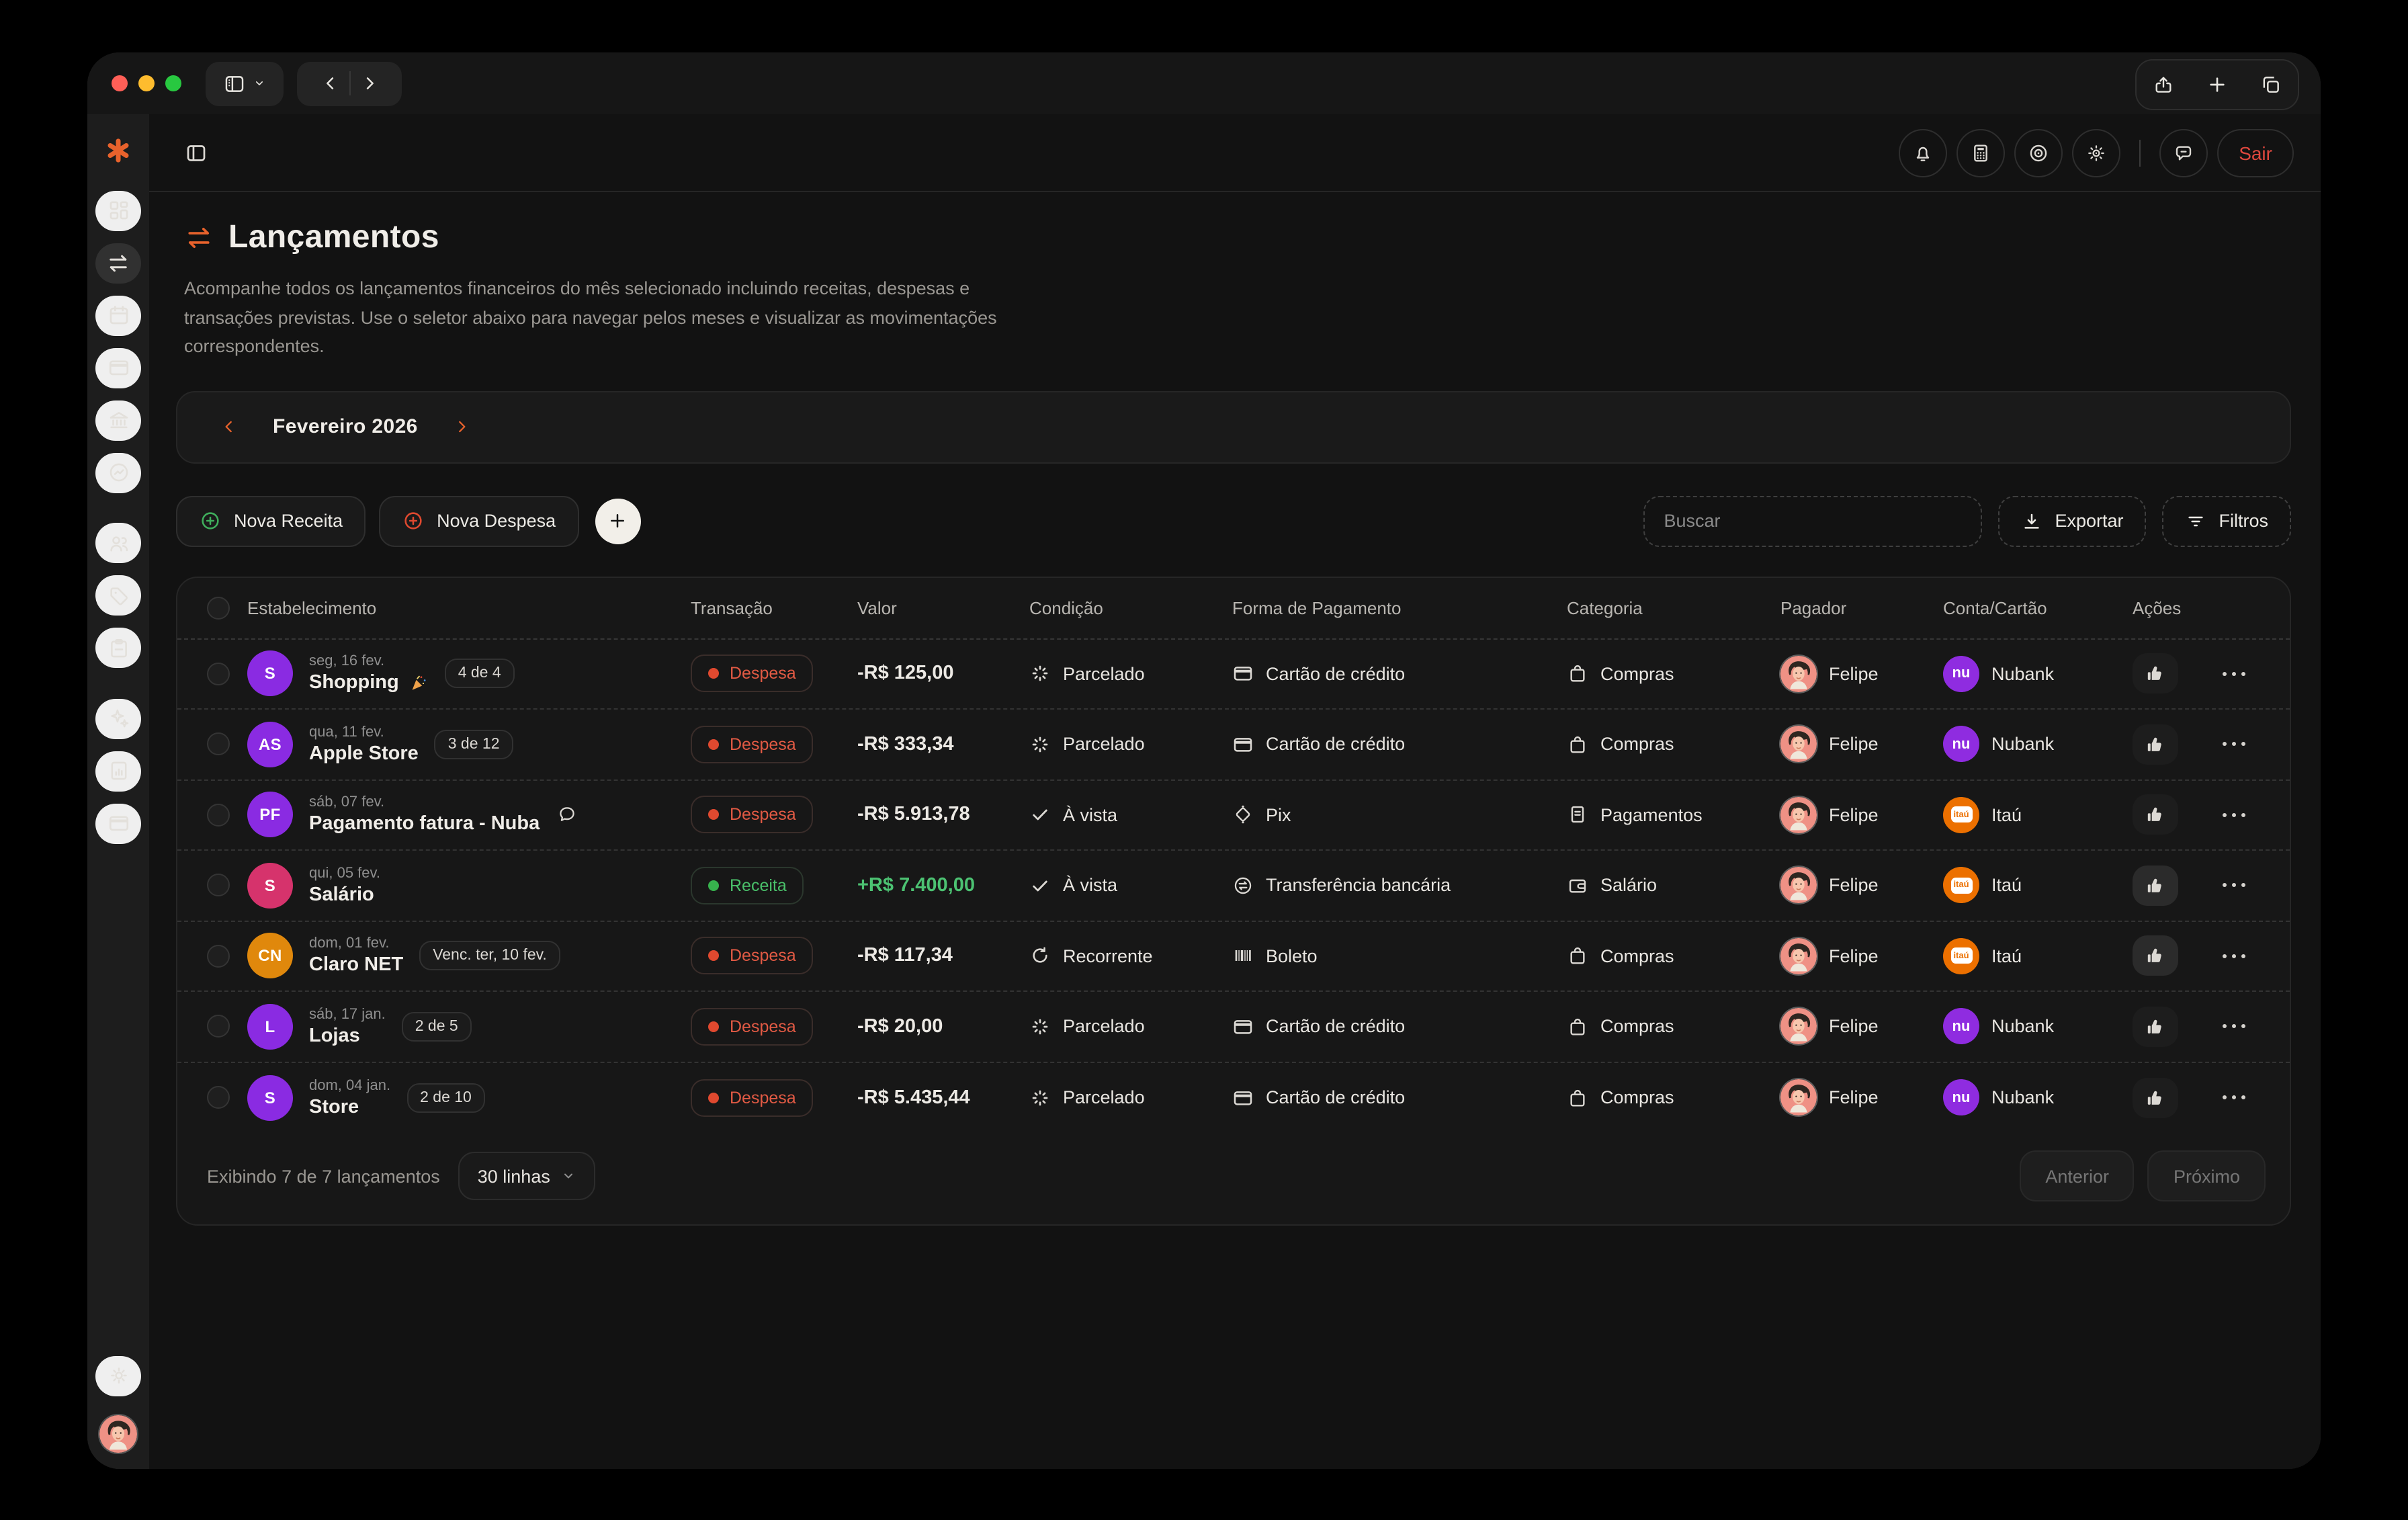  What do you see at coordinates (2206, 1175) in the screenshot?
I see `next-page-button: Próximo` at bounding box center [2206, 1175].